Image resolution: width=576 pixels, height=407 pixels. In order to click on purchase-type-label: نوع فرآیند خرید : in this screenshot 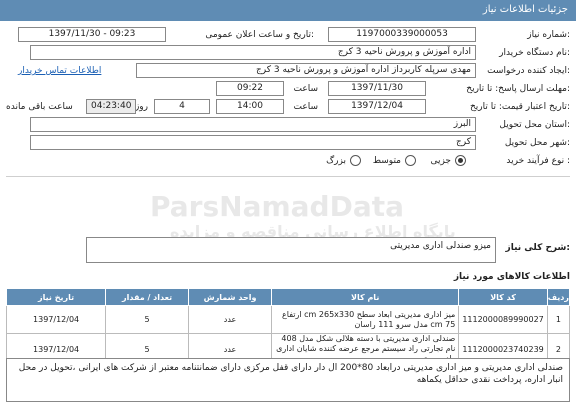, I will do `click(538, 161)`.